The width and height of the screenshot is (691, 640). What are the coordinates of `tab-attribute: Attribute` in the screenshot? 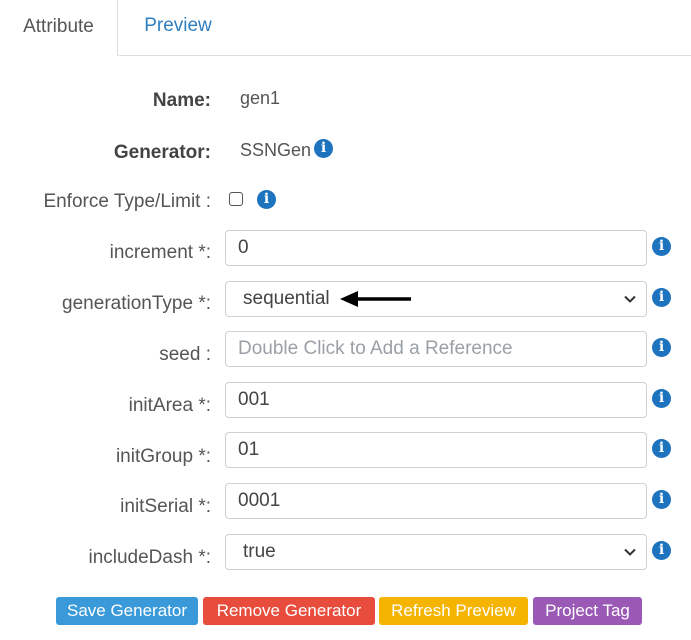 It's located at (59, 28).